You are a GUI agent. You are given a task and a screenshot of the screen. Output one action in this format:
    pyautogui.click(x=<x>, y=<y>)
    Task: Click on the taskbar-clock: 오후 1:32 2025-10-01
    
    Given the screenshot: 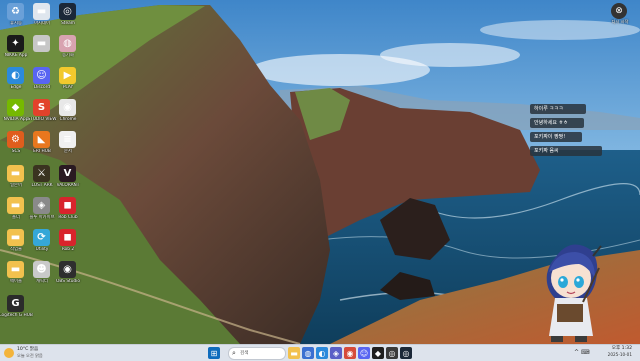 What is the action you would take?
    pyautogui.click(x=618, y=352)
    